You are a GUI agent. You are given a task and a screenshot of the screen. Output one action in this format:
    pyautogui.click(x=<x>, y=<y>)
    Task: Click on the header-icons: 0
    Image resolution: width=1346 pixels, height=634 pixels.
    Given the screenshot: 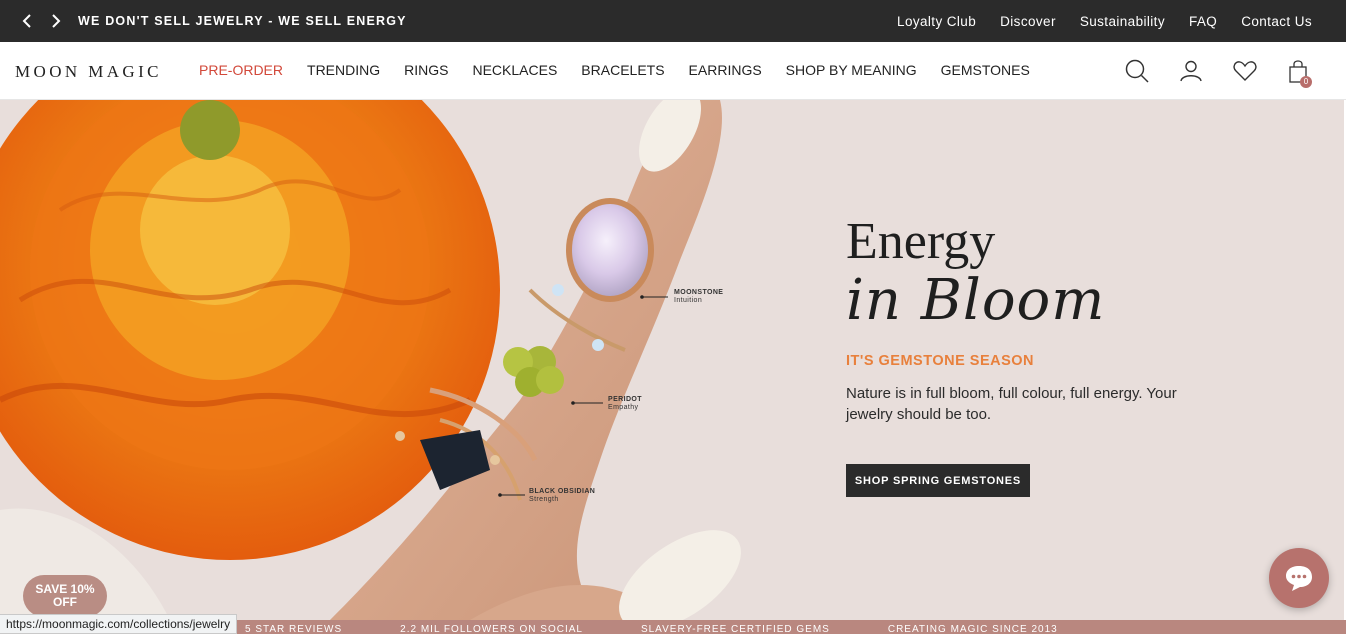 What is the action you would take?
    pyautogui.click(x=1218, y=73)
    